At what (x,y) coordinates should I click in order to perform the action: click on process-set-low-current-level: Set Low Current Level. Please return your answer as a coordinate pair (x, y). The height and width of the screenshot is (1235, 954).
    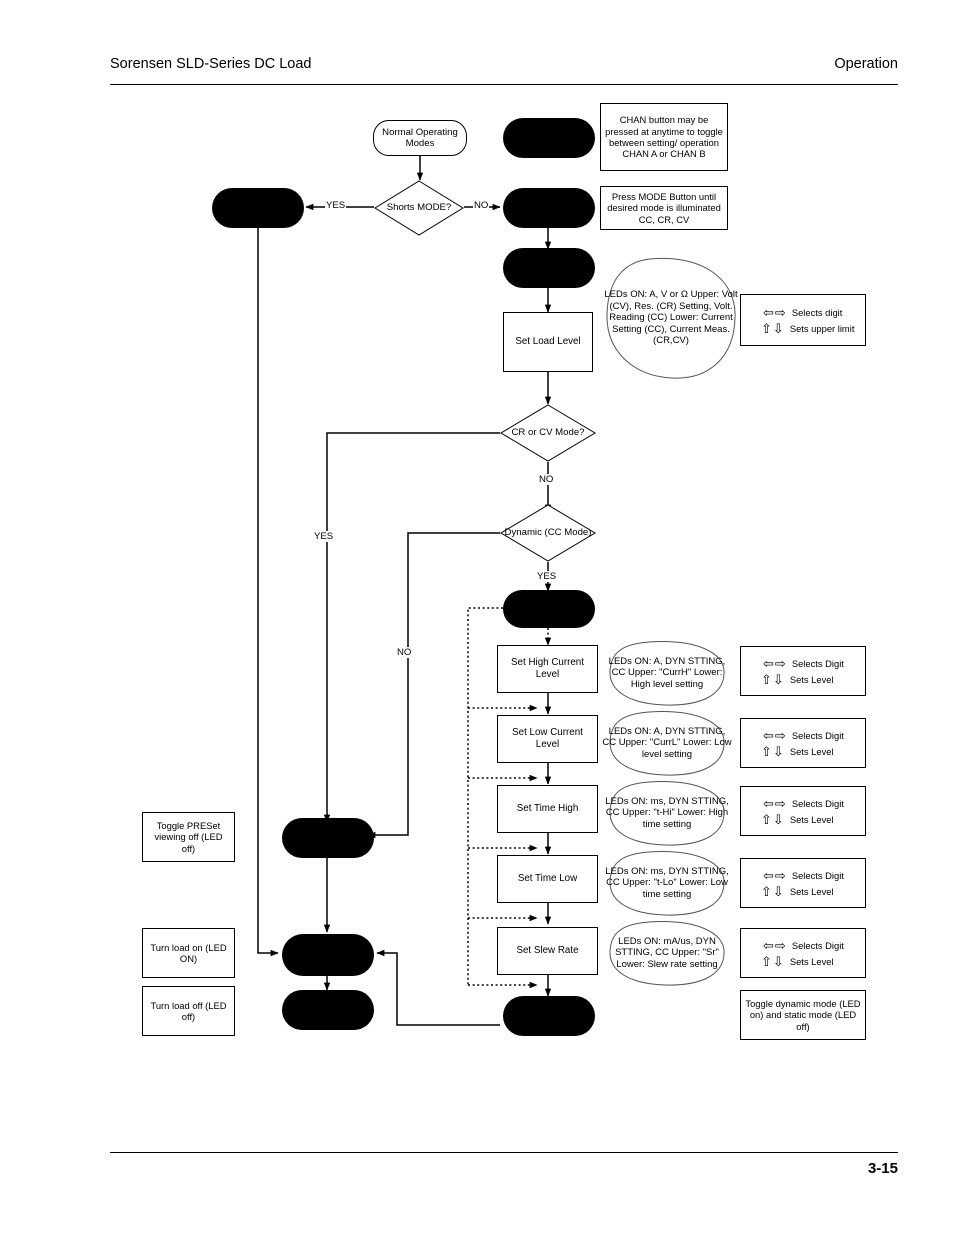
    Looking at the image, I should click on (547, 739).